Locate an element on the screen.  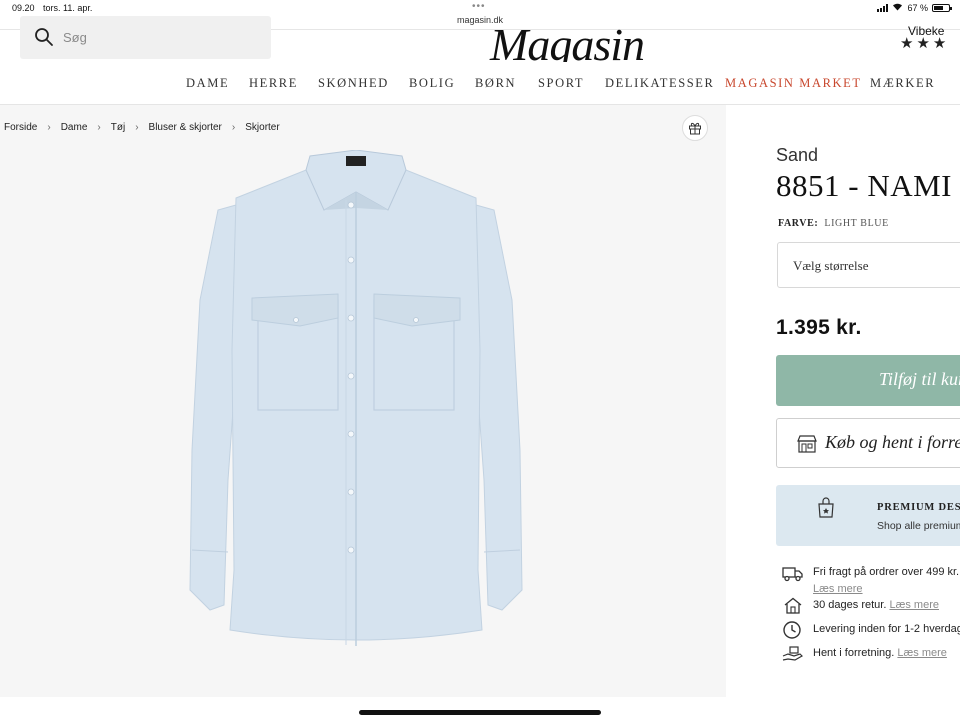
add-to-cart-label: Tilføj til kurv is located at coordinates (919, 379).